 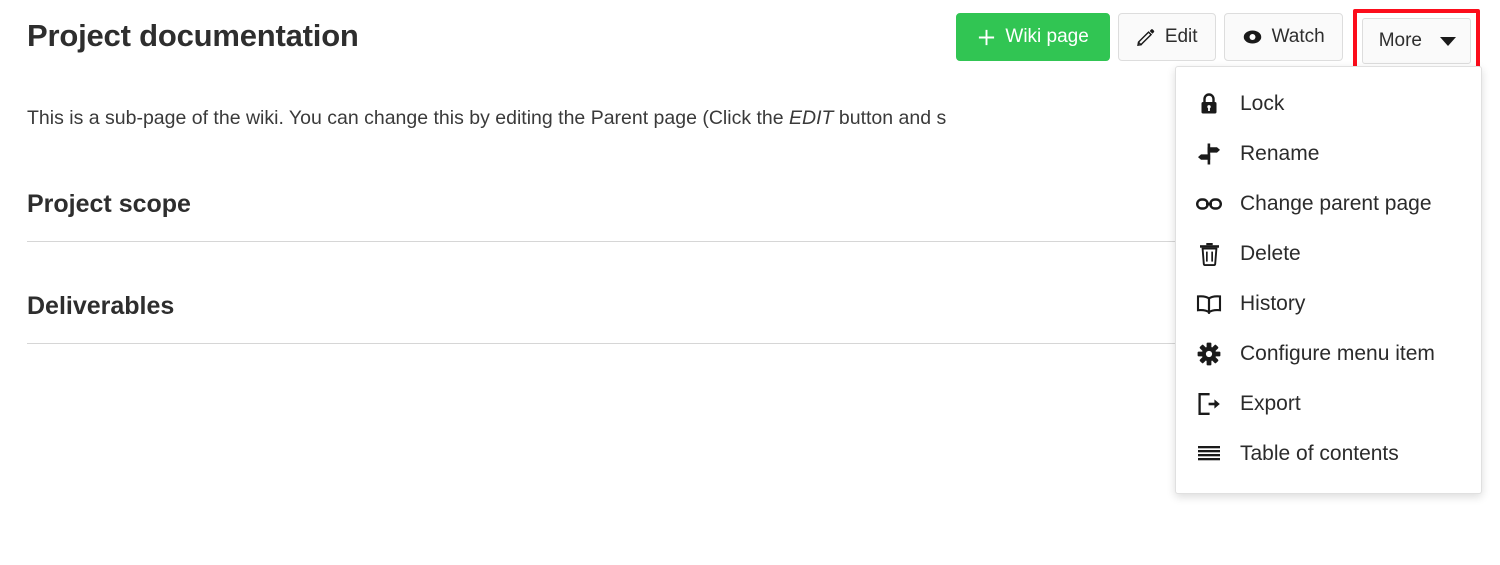 What do you see at coordinates (1209, 404) in the screenshot?
I see `export-icon` at bounding box center [1209, 404].